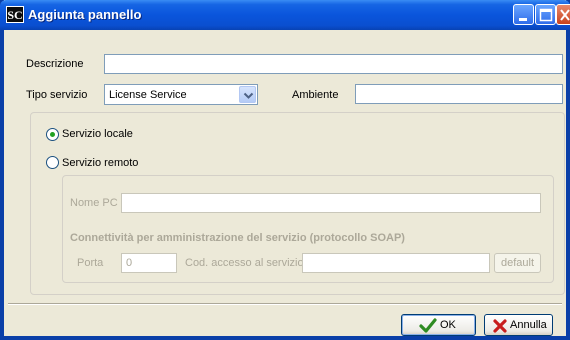 The image size is (570, 340). I want to click on annulla-button: Annulla, so click(518, 325).